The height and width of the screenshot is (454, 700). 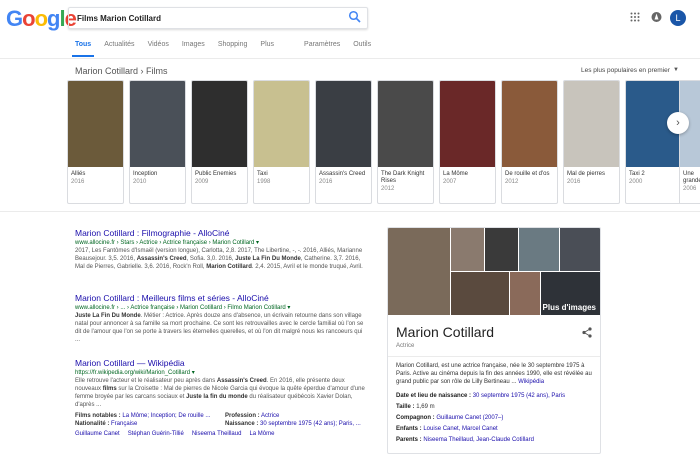 I want to click on film-year: 1998, so click(x=264, y=182).